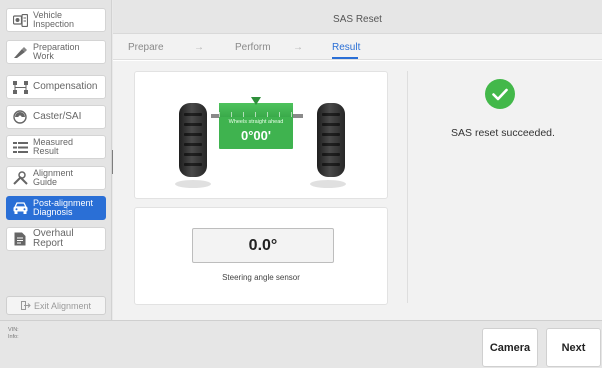  I want to click on sidebar-item-measured-result: Measured Result, so click(56, 147).